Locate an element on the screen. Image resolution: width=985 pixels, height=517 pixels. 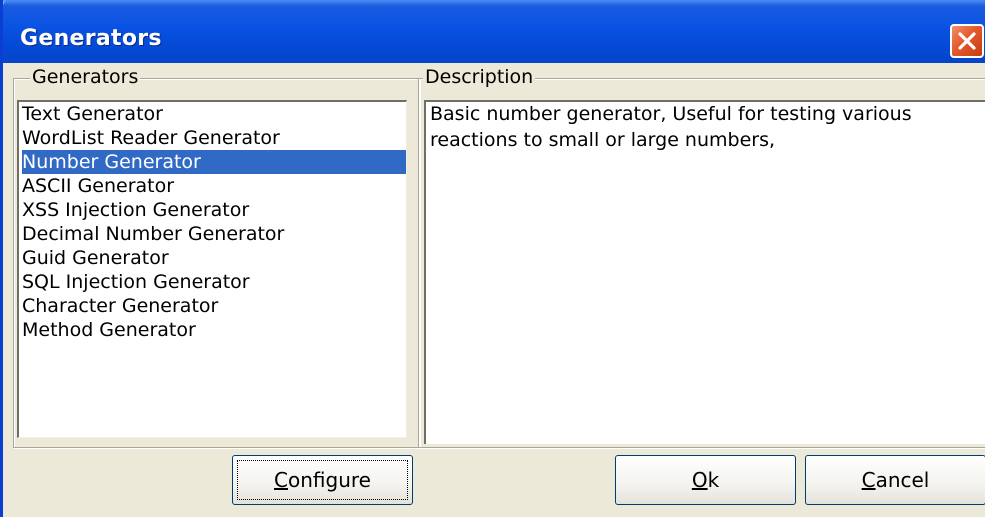
cancel-mnemonic: C is located at coordinates (868, 480).